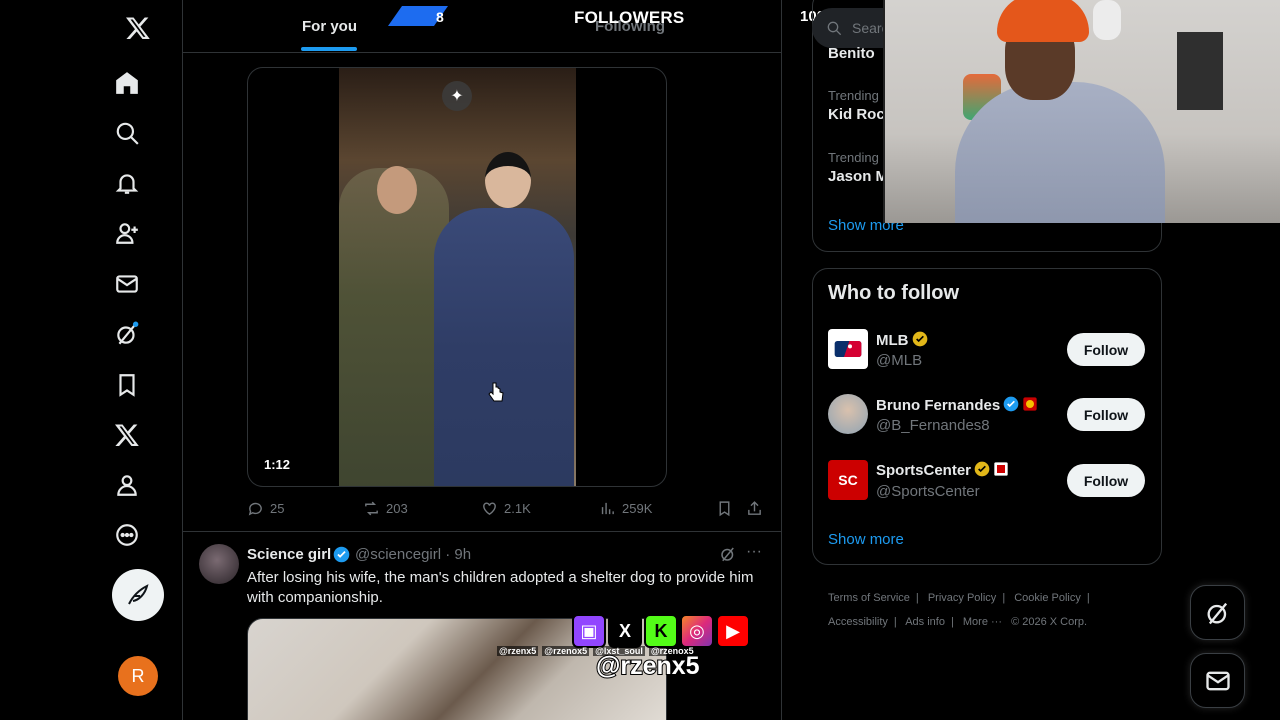 The width and height of the screenshot is (1280, 720). I want to click on accessibility-link: Accessibility, so click(858, 622).